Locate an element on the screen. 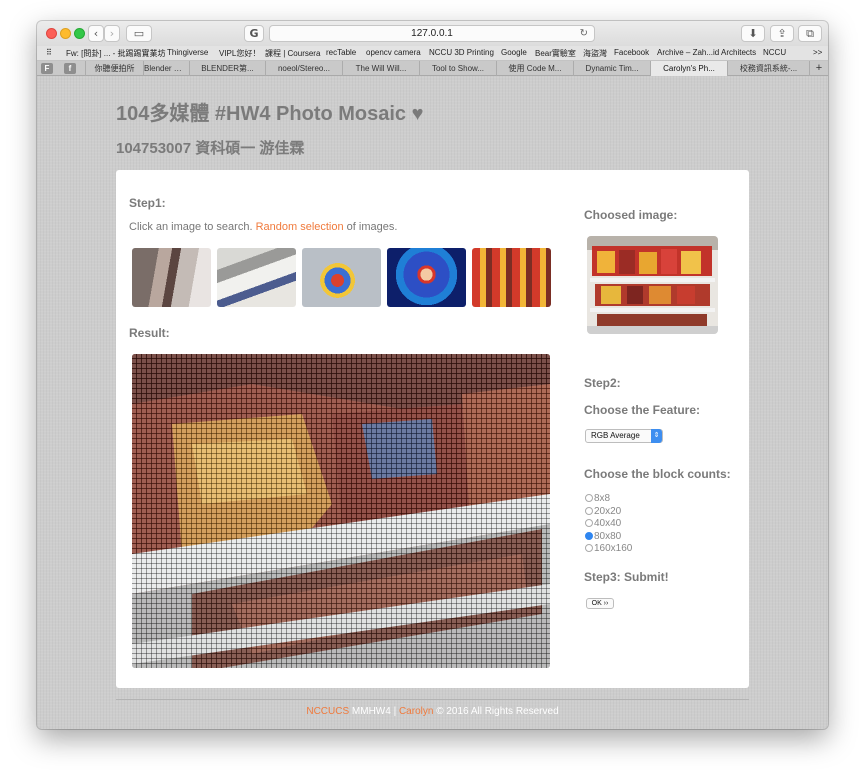 The image size is (865, 782). bookmark-item: 海盜灣 is located at coordinates (595, 53).